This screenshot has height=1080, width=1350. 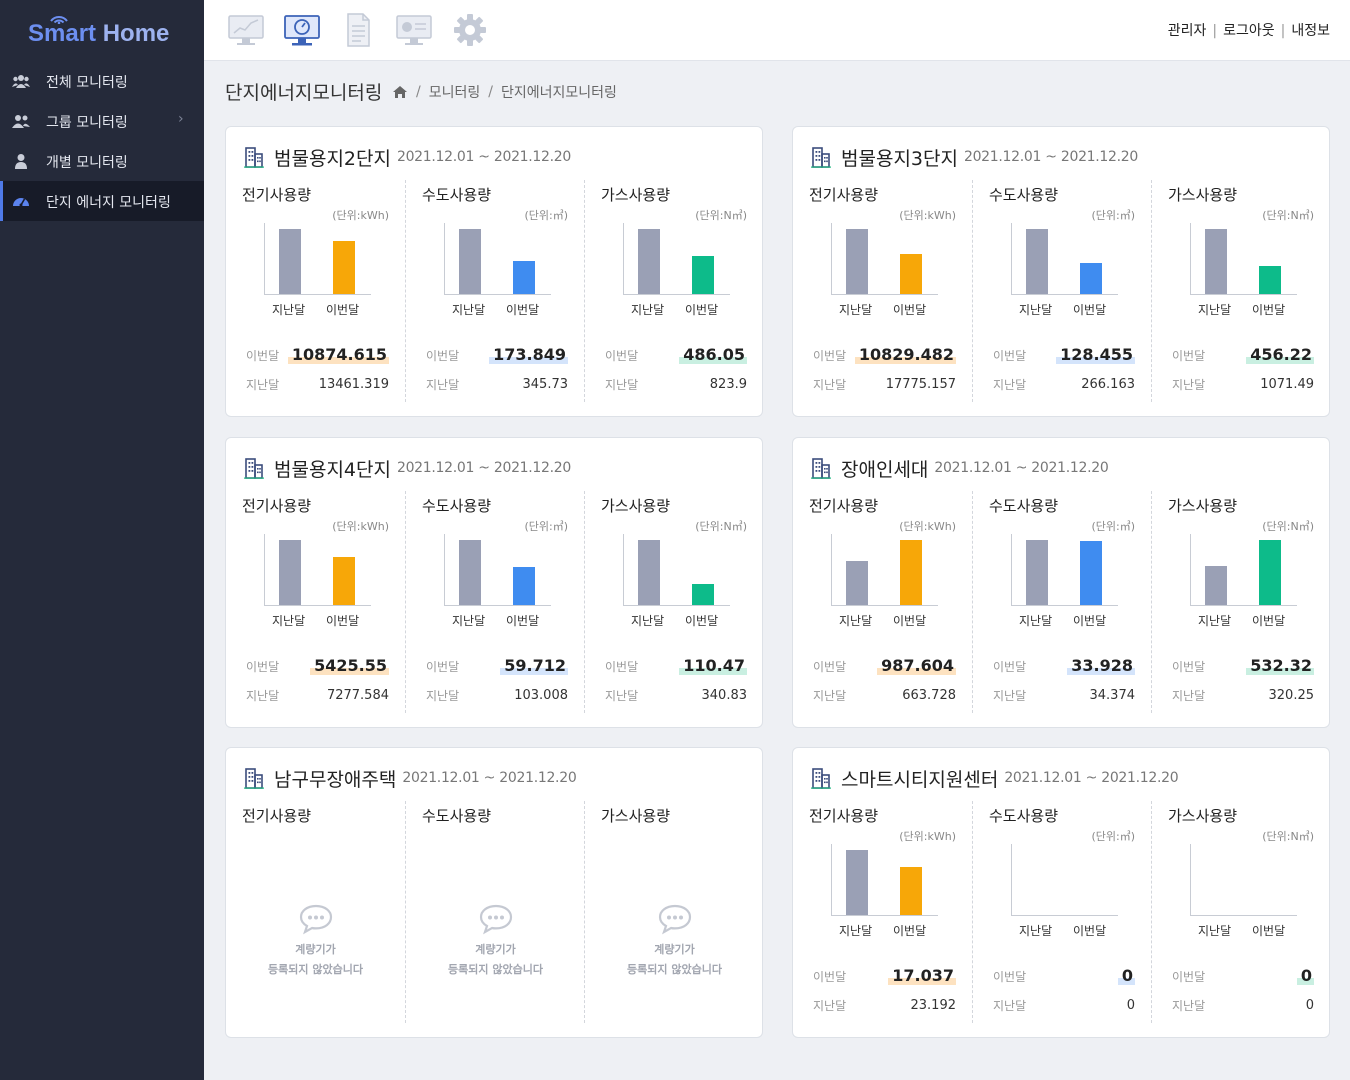 I want to click on water-usage-panel: 수도사용량 (단위:㎥) 지난달 이번달 이번달 33.928 지난달 34.374, so click(x=1061, y=602).